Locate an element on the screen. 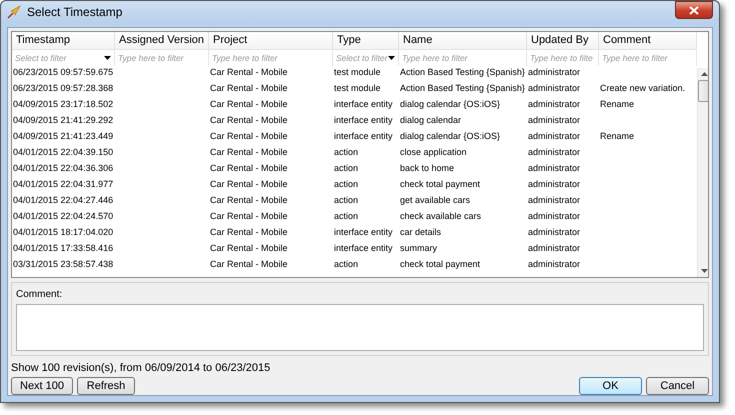 The image size is (735, 415). table-cell-text: 06/23/2015 09:57:59.675 is located at coordinates (63, 72).